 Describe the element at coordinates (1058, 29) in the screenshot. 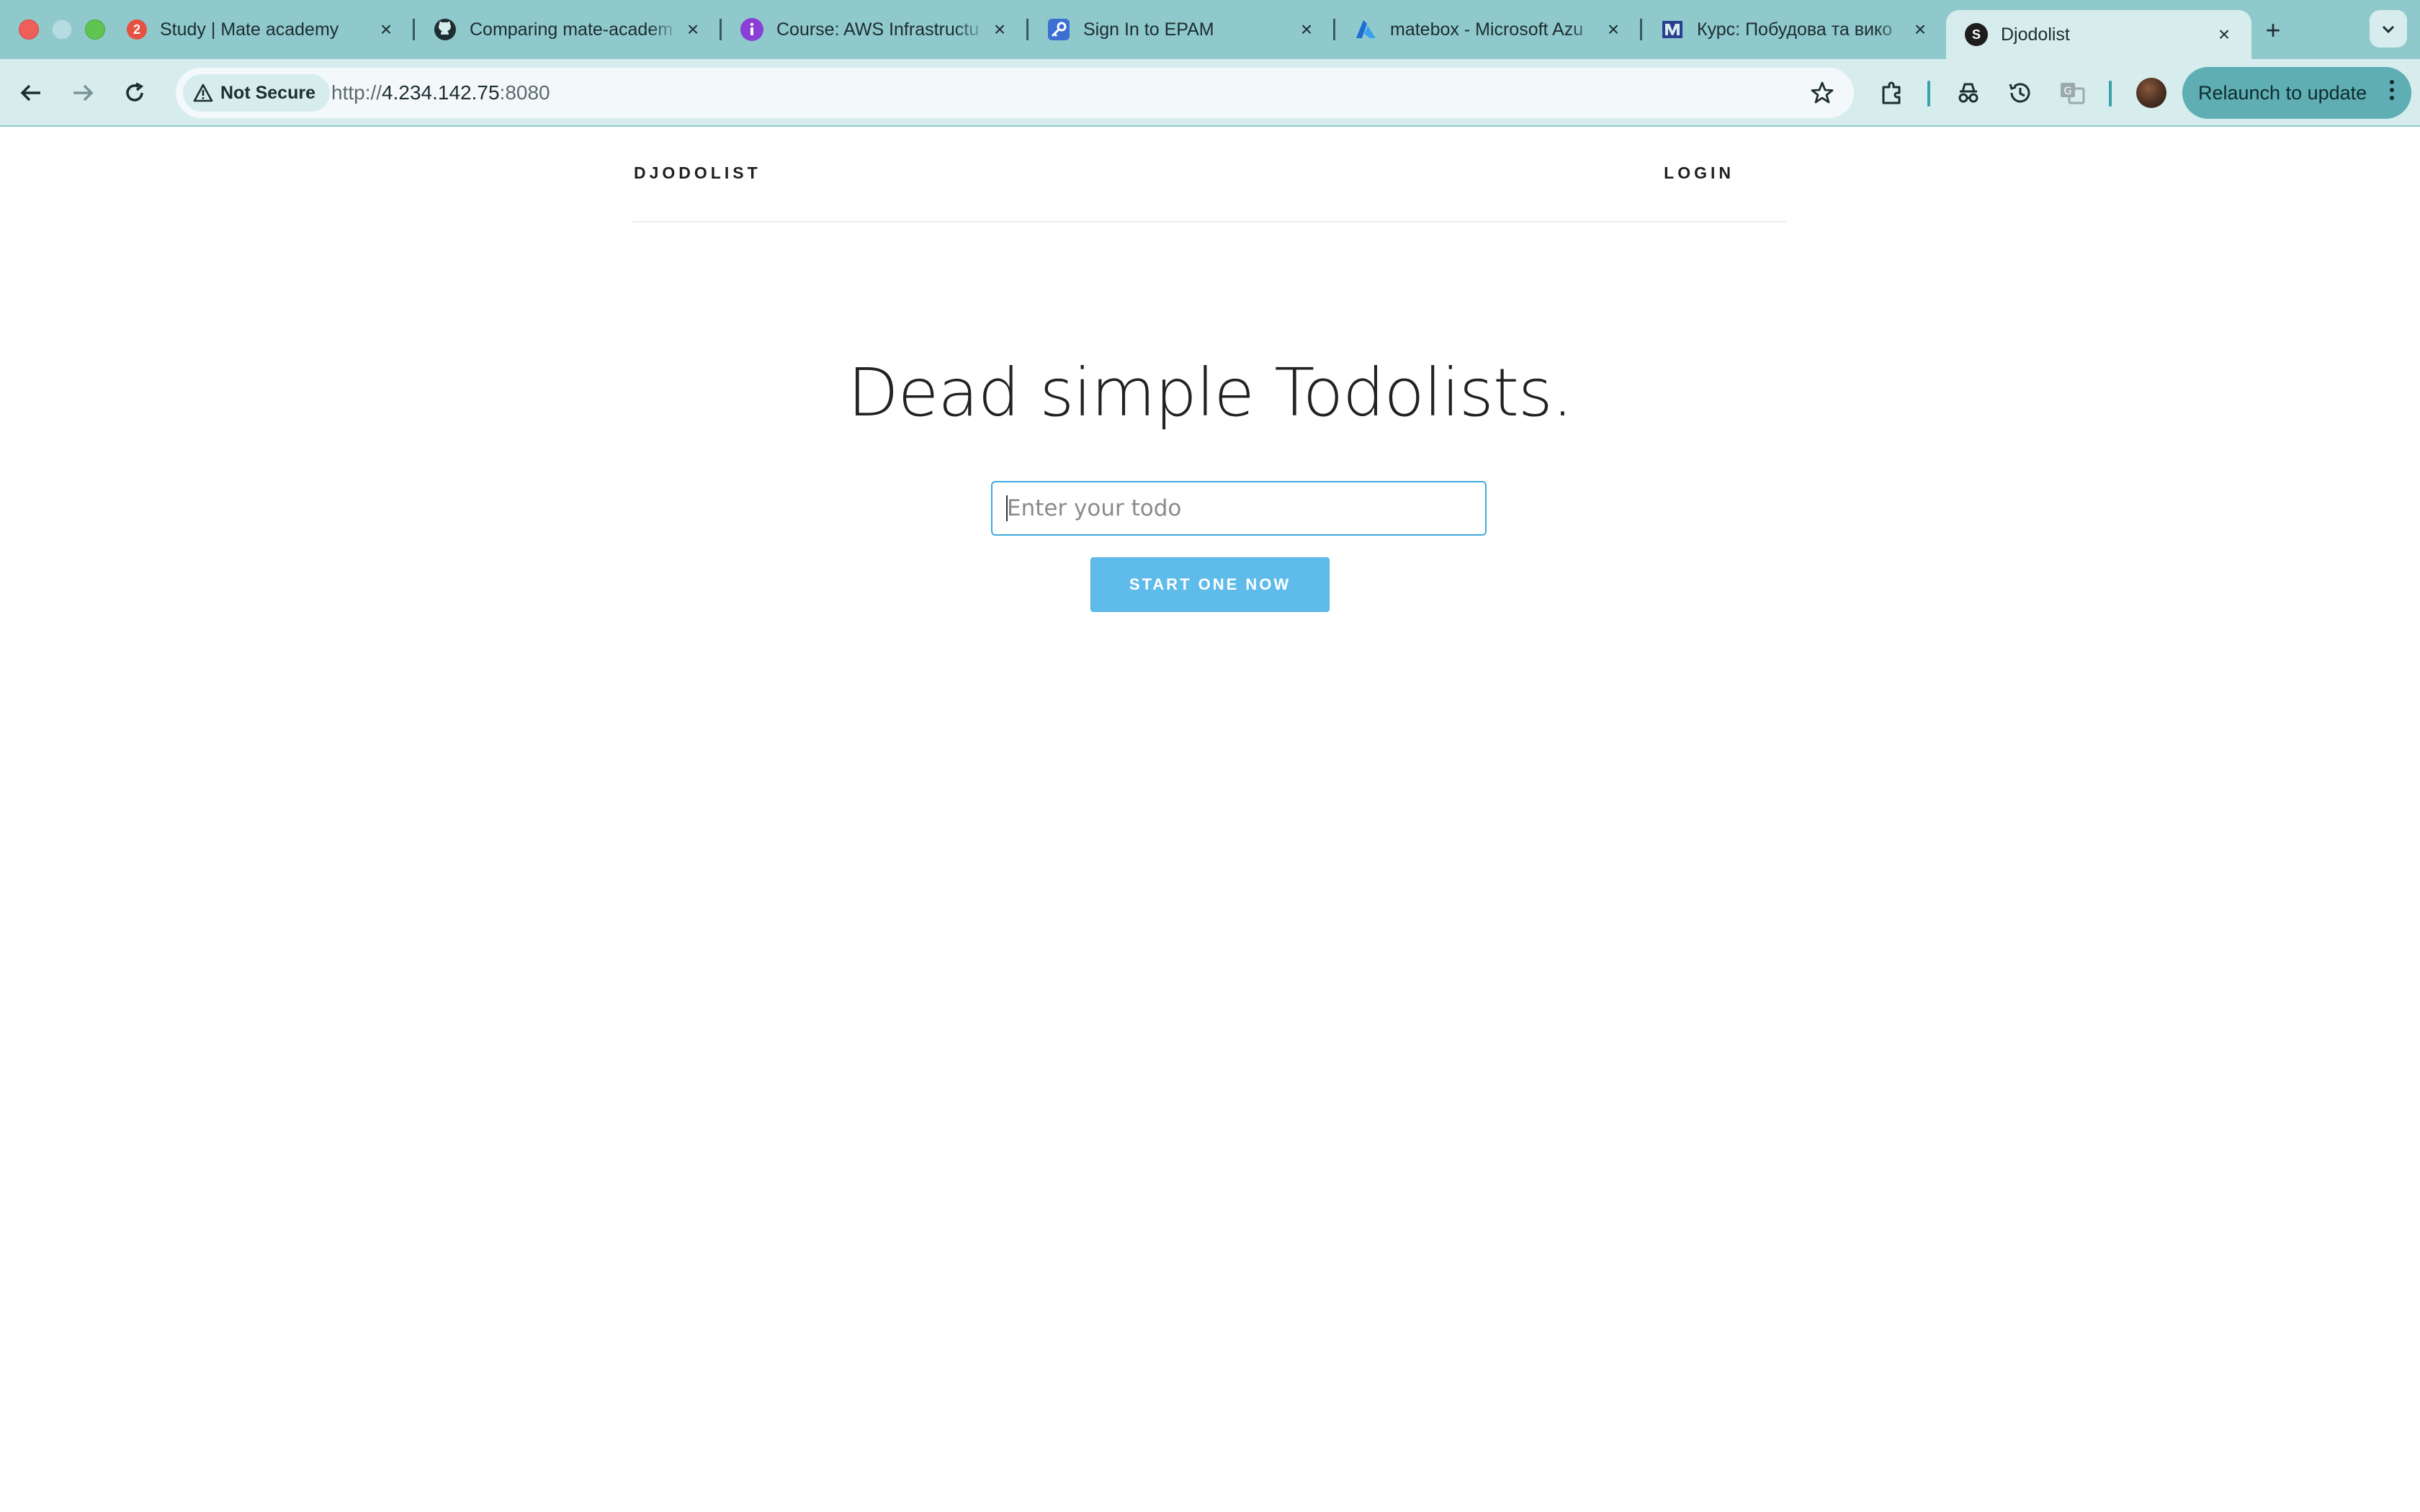

I see `key-icon` at that location.